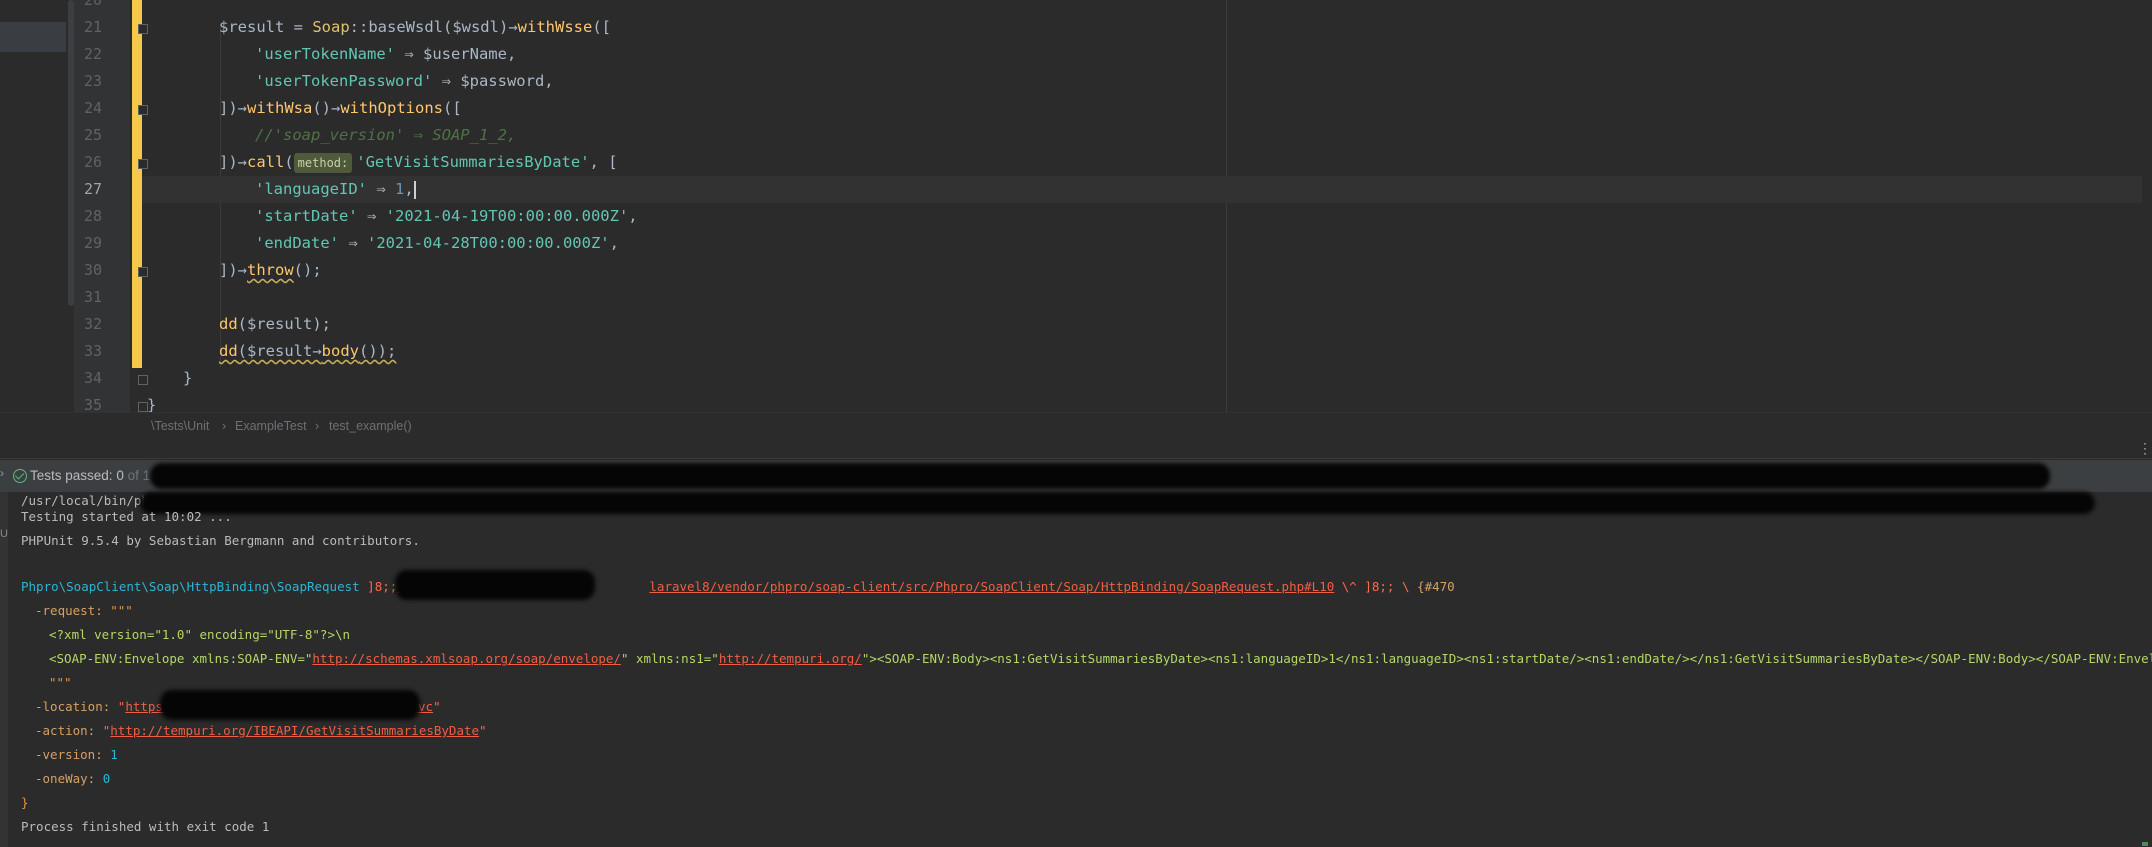 The image size is (2152, 847). I want to click on current-line-highlight, so click(1142, 189).